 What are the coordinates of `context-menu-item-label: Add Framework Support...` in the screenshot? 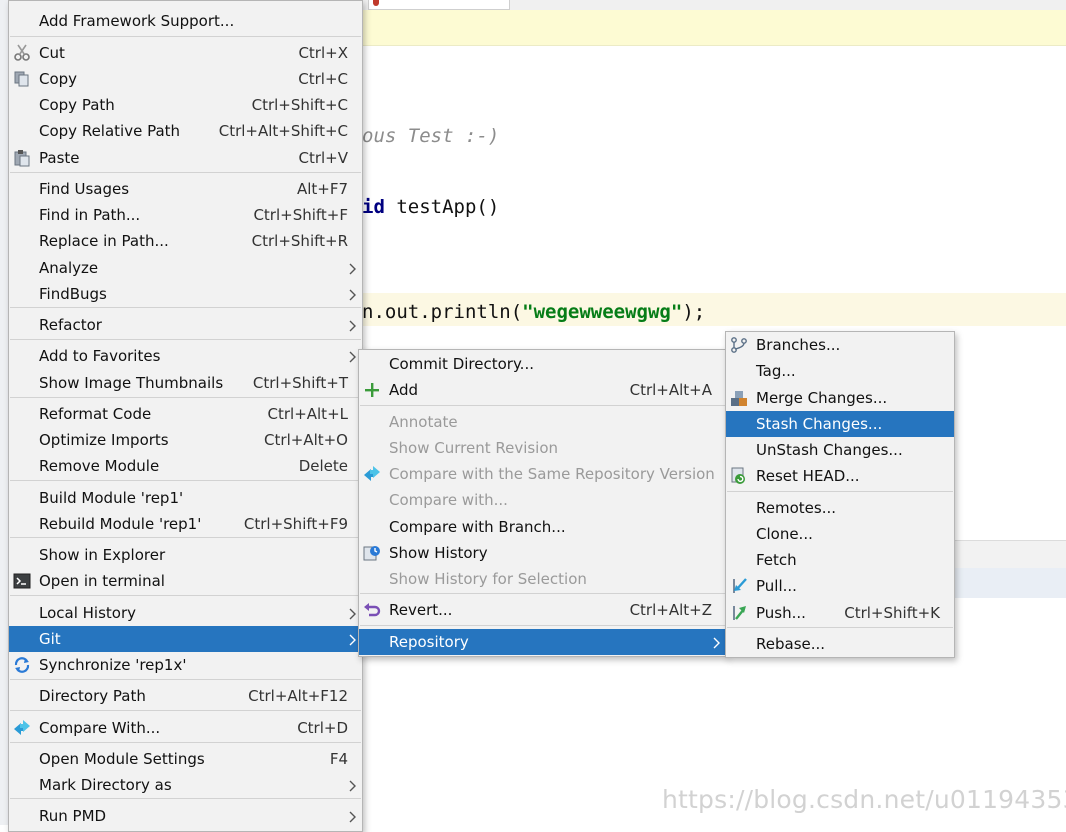 It's located at (137, 21).